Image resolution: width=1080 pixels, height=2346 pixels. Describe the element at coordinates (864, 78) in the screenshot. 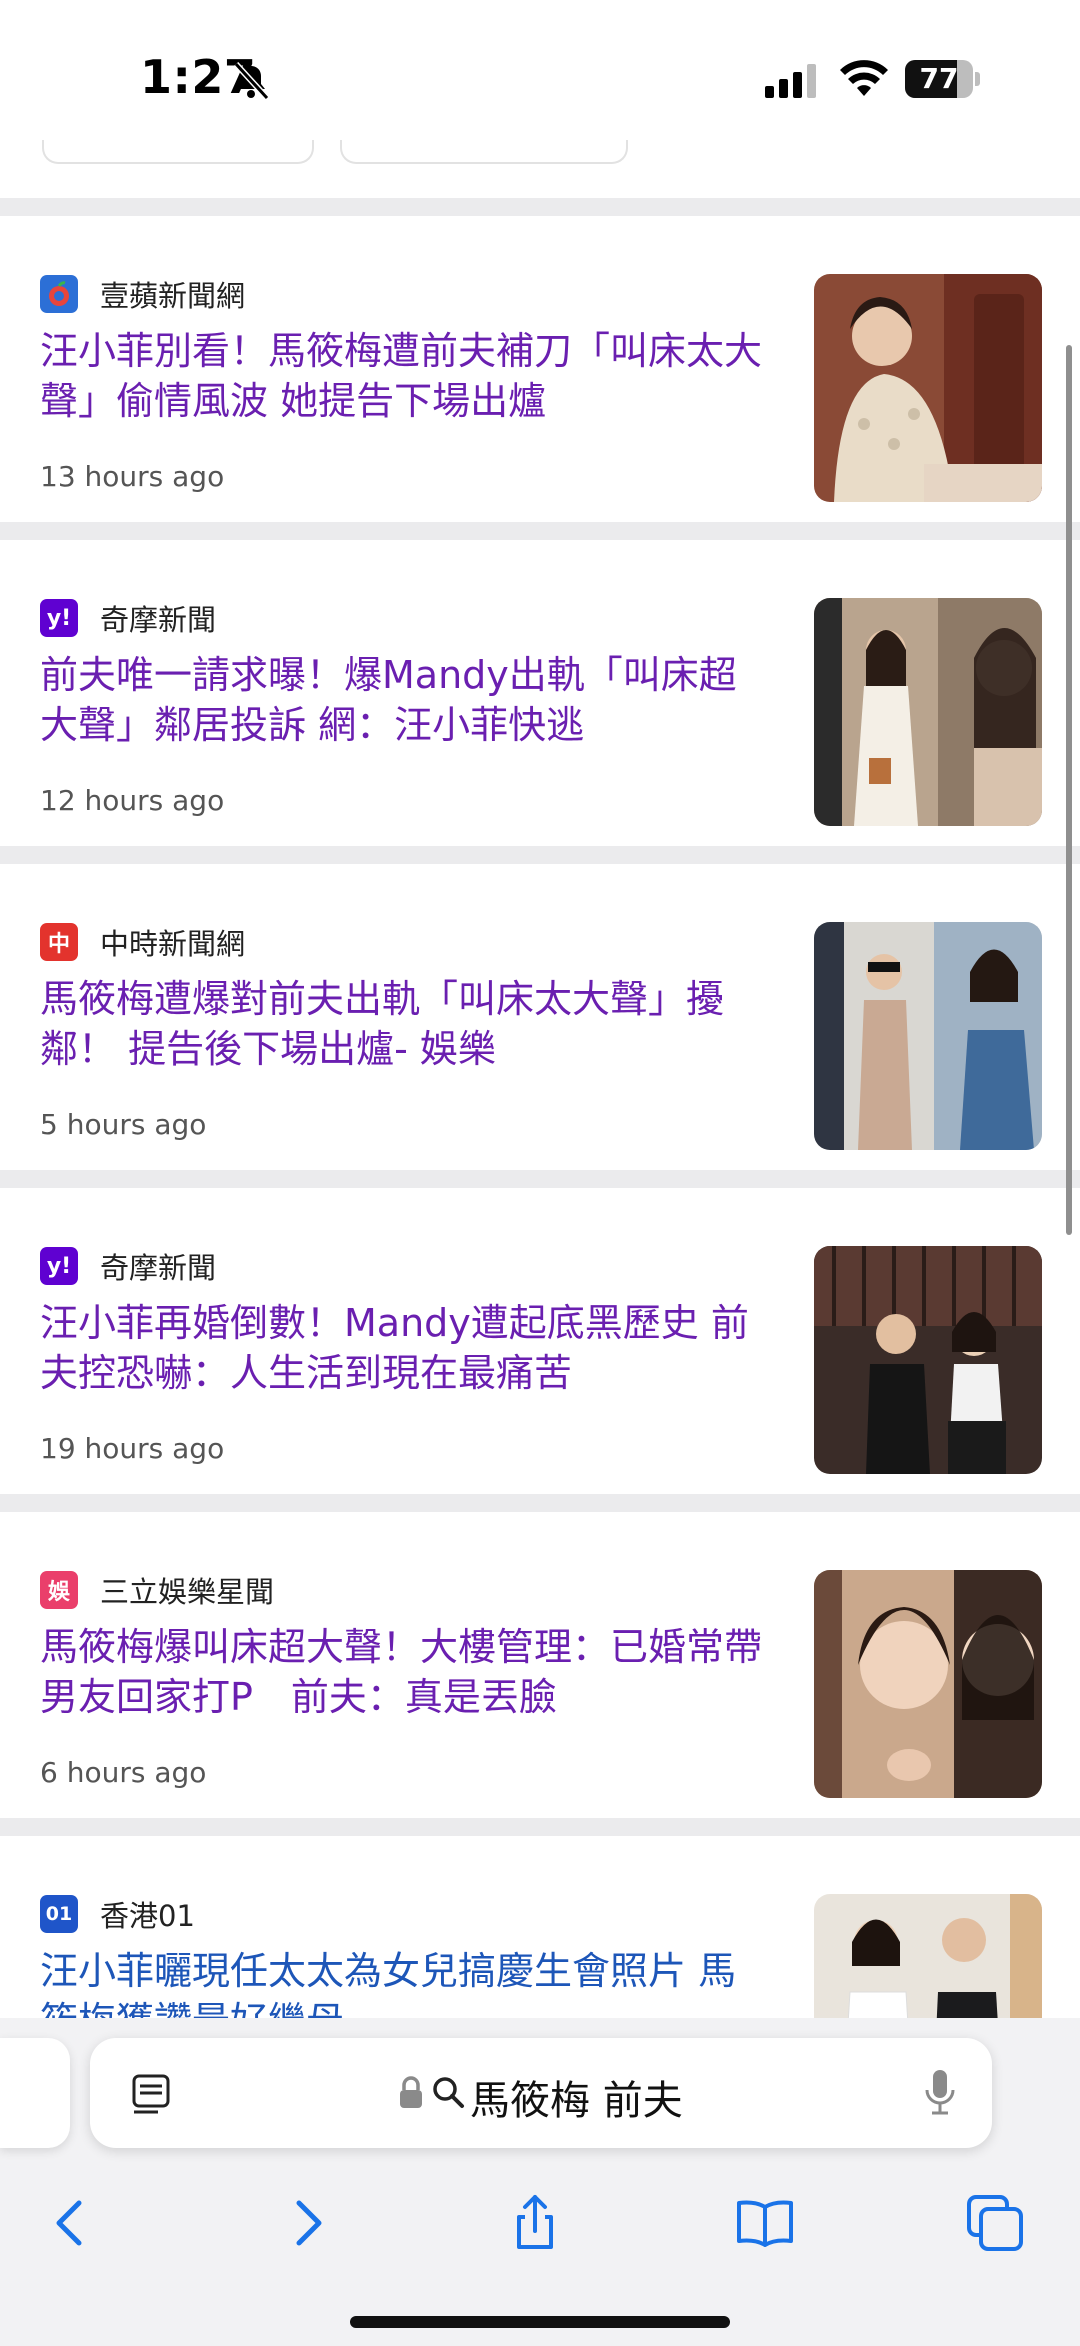

I see `wifi-icon` at that location.